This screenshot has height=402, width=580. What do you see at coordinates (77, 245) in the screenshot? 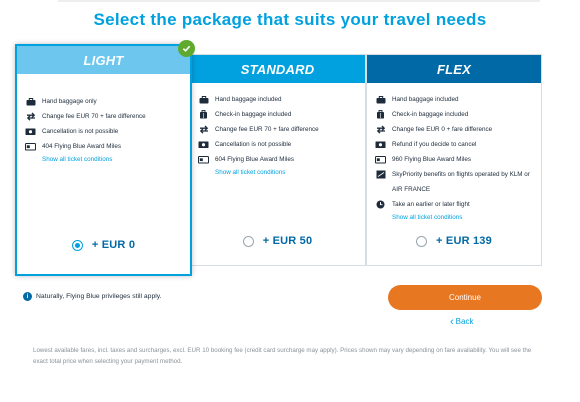
I see `package-radio-light` at bounding box center [77, 245].